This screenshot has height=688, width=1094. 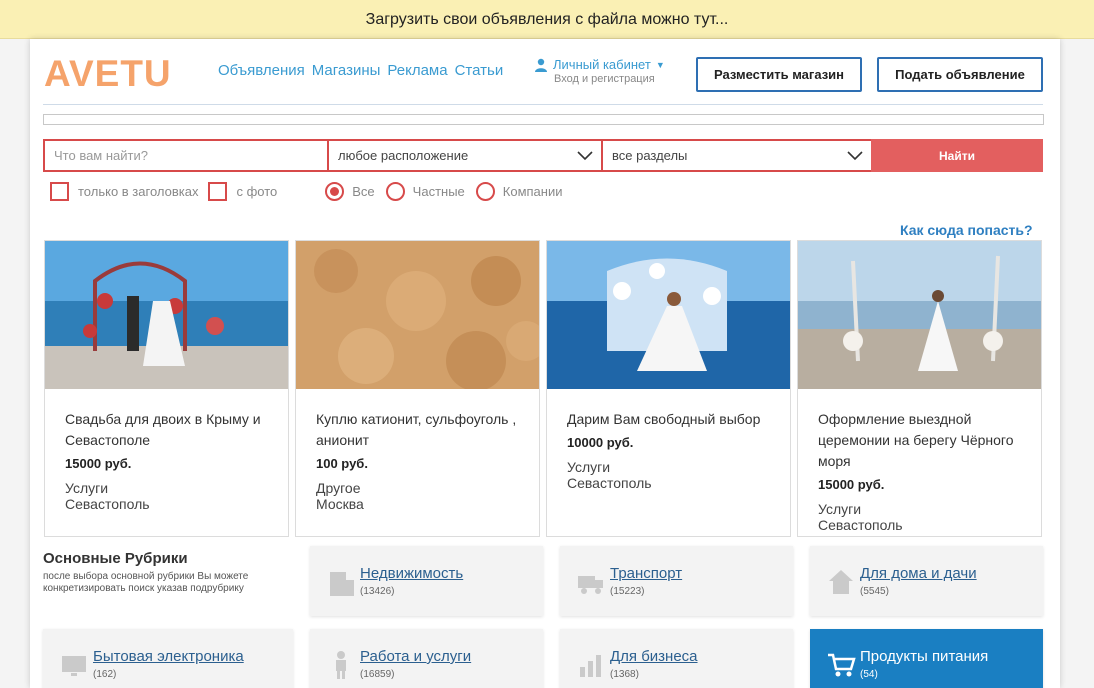 I want to click on nav-shops: Магазины, so click(x=346, y=70).